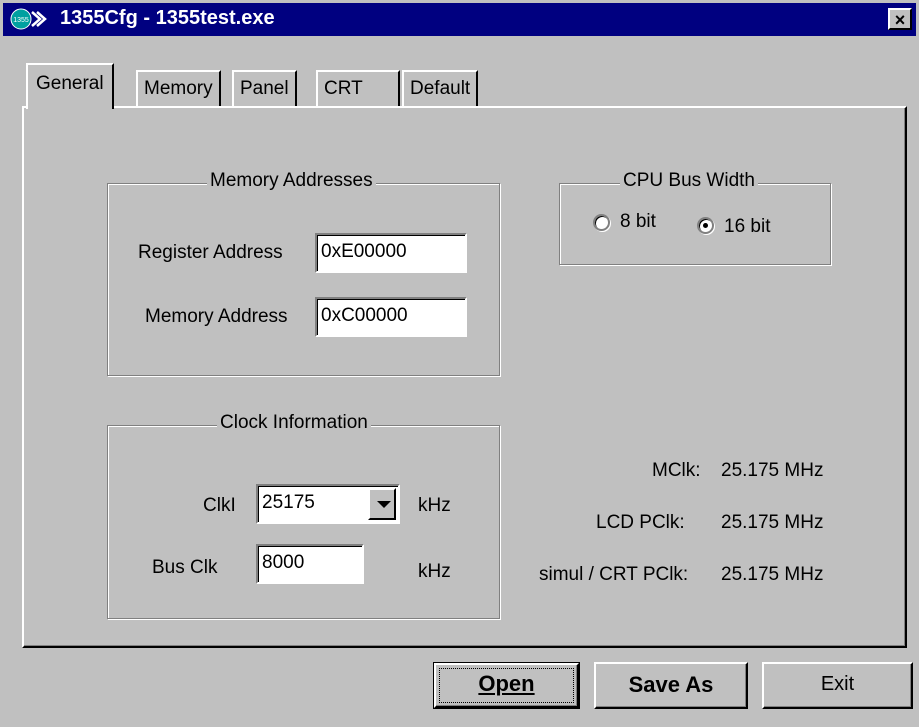 The image size is (919, 727). What do you see at coordinates (219, 505) in the screenshot?
I see `clki-label: ClkI` at bounding box center [219, 505].